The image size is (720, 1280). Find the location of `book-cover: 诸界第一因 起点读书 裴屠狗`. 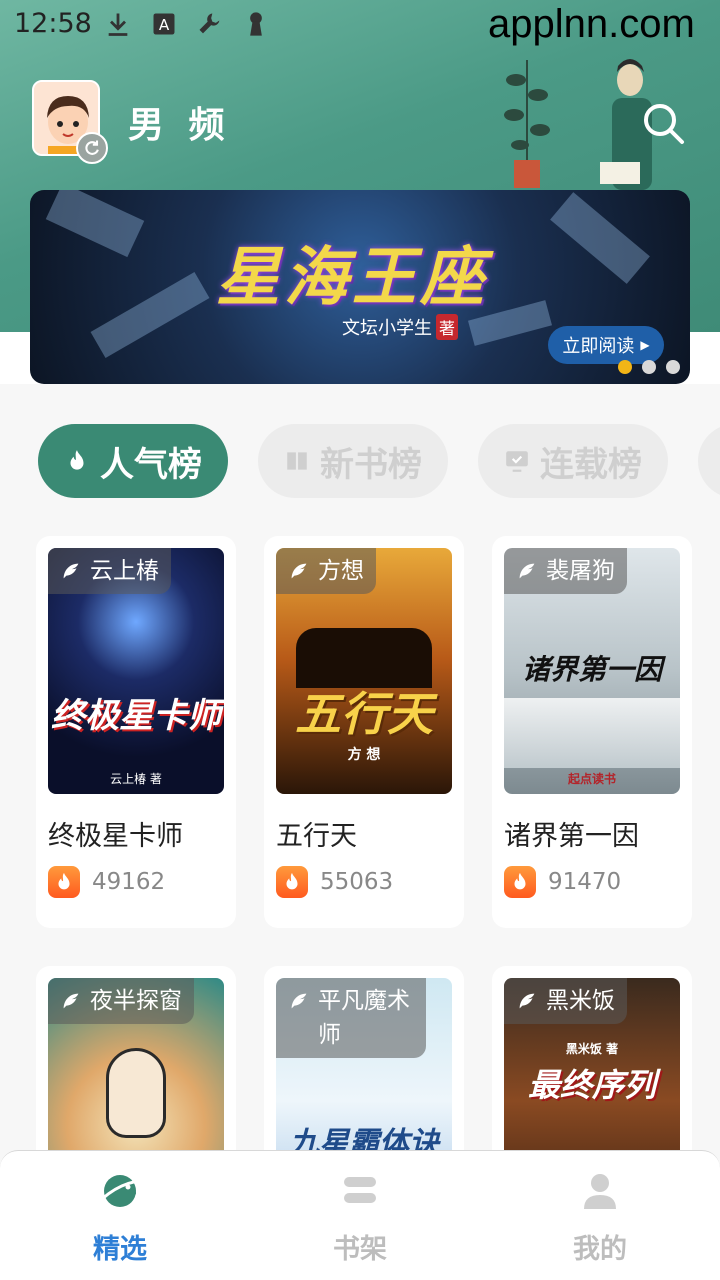

book-cover: 诸界第一因 起点读书 裴屠狗 is located at coordinates (592, 671).